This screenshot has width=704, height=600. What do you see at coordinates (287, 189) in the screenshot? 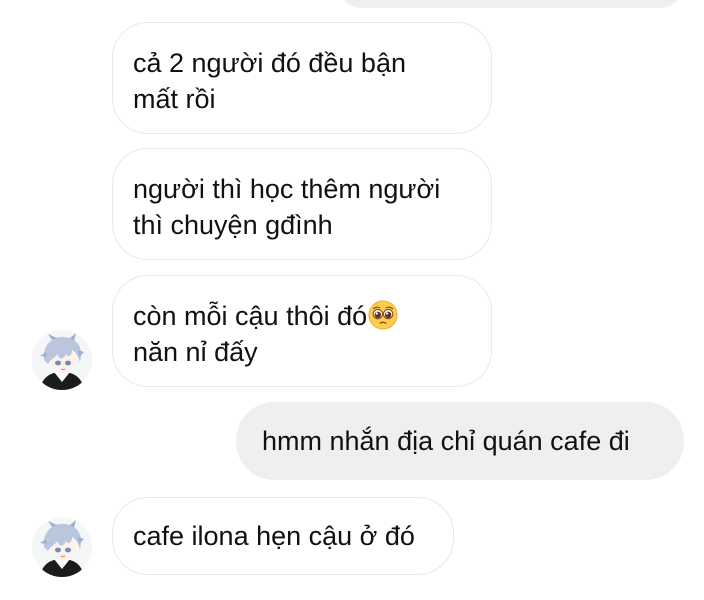
I see `message-text: người thì học thêm người` at bounding box center [287, 189].